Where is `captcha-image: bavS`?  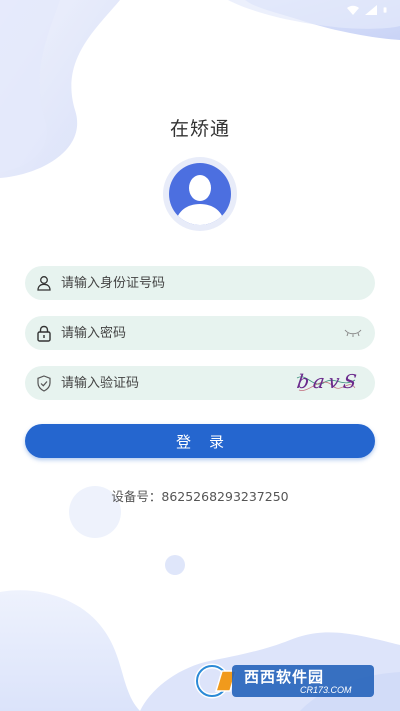
captcha-image: bavS is located at coordinates (328, 383).